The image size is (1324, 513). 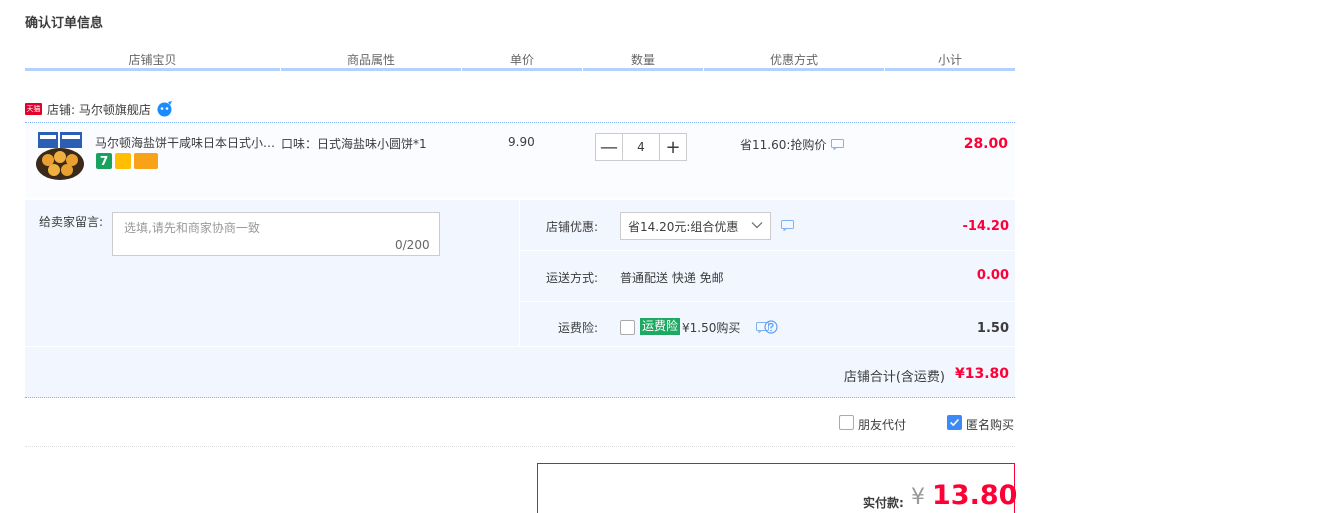 I want to click on col-header-subtotal: 小计, so click(x=949, y=60).